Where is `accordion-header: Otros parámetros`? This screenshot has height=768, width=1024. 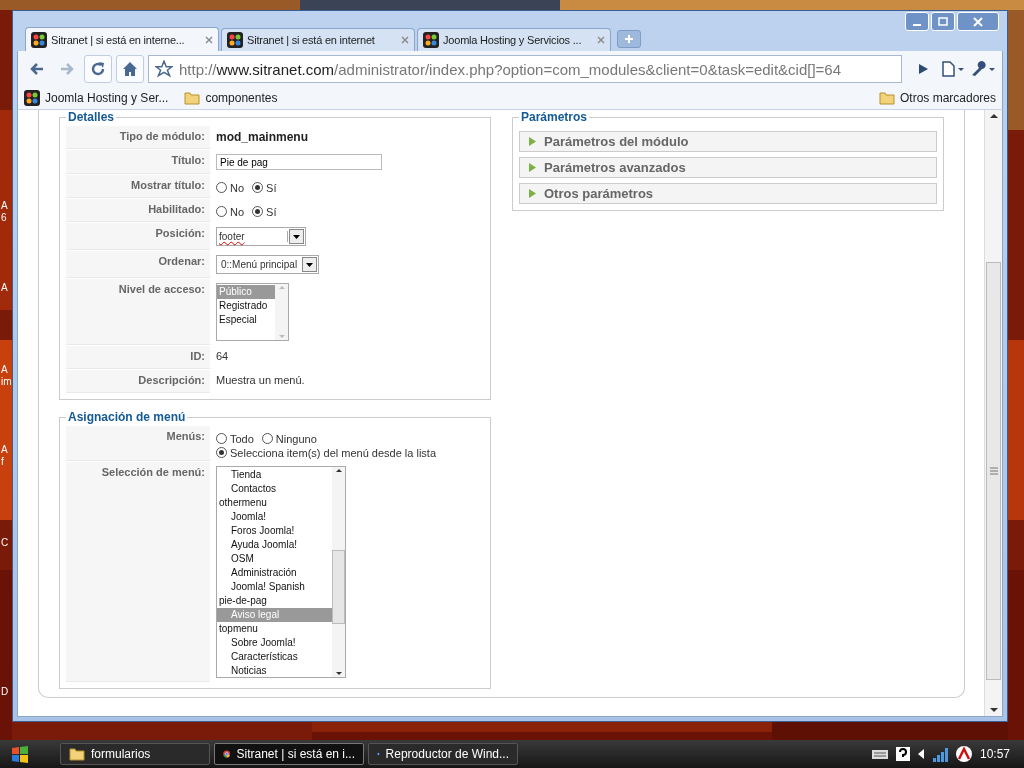
accordion-header: Otros parámetros is located at coordinates (728, 193).